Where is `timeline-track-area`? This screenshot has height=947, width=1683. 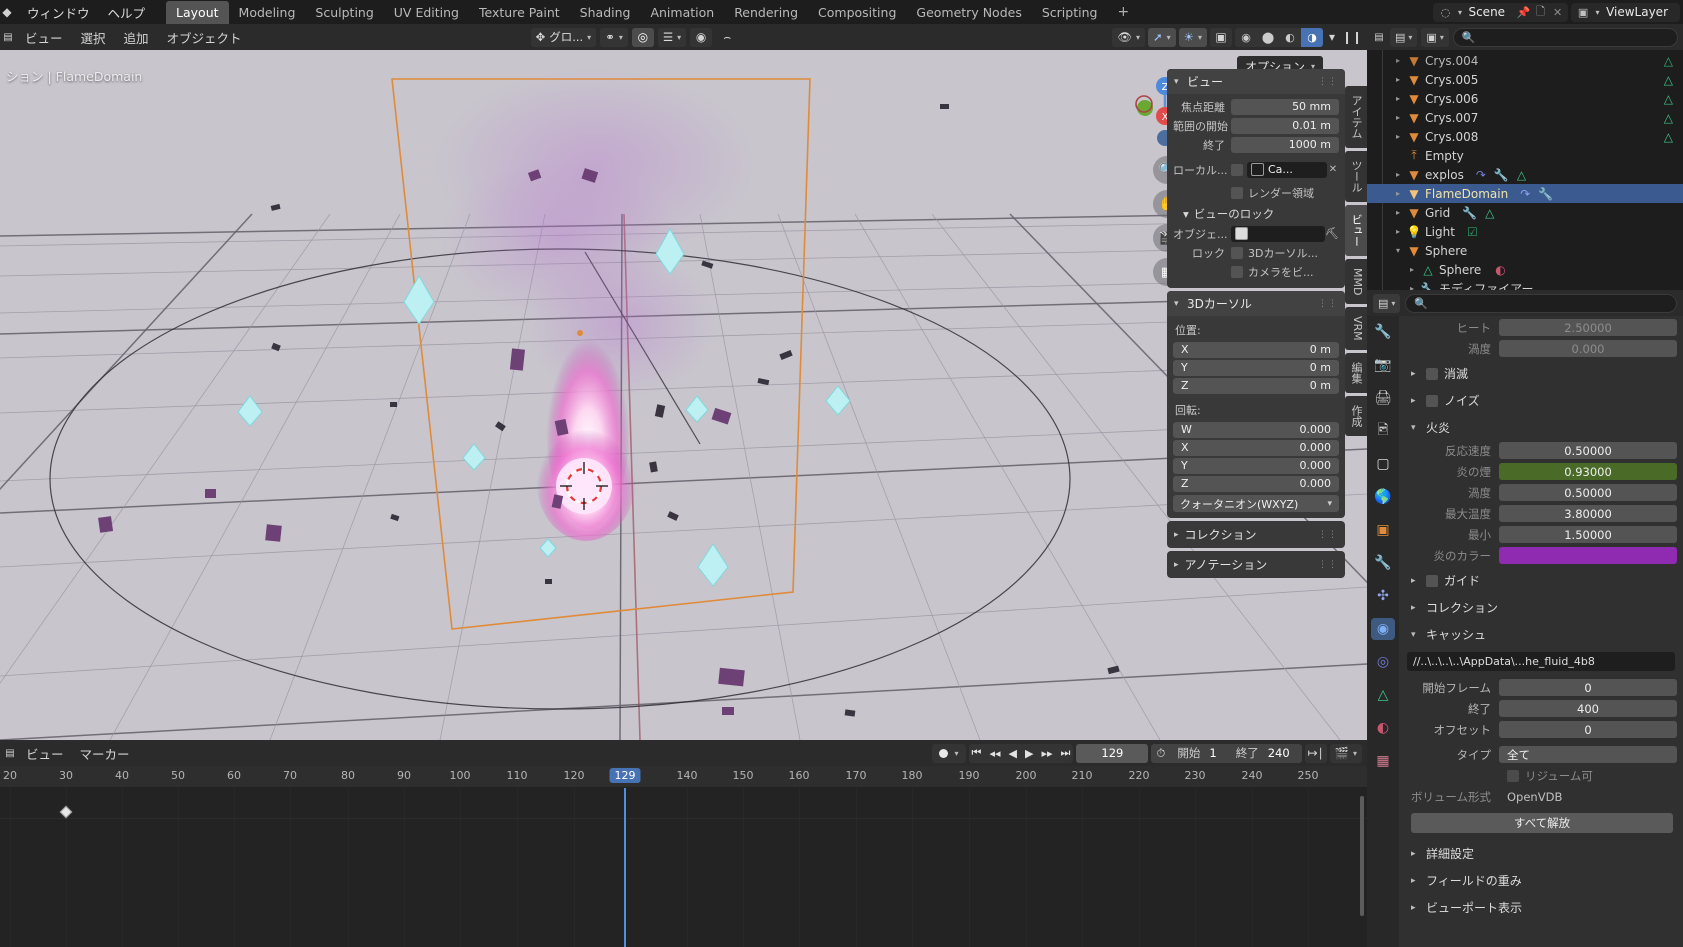 timeline-track-area is located at coordinates (683, 867).